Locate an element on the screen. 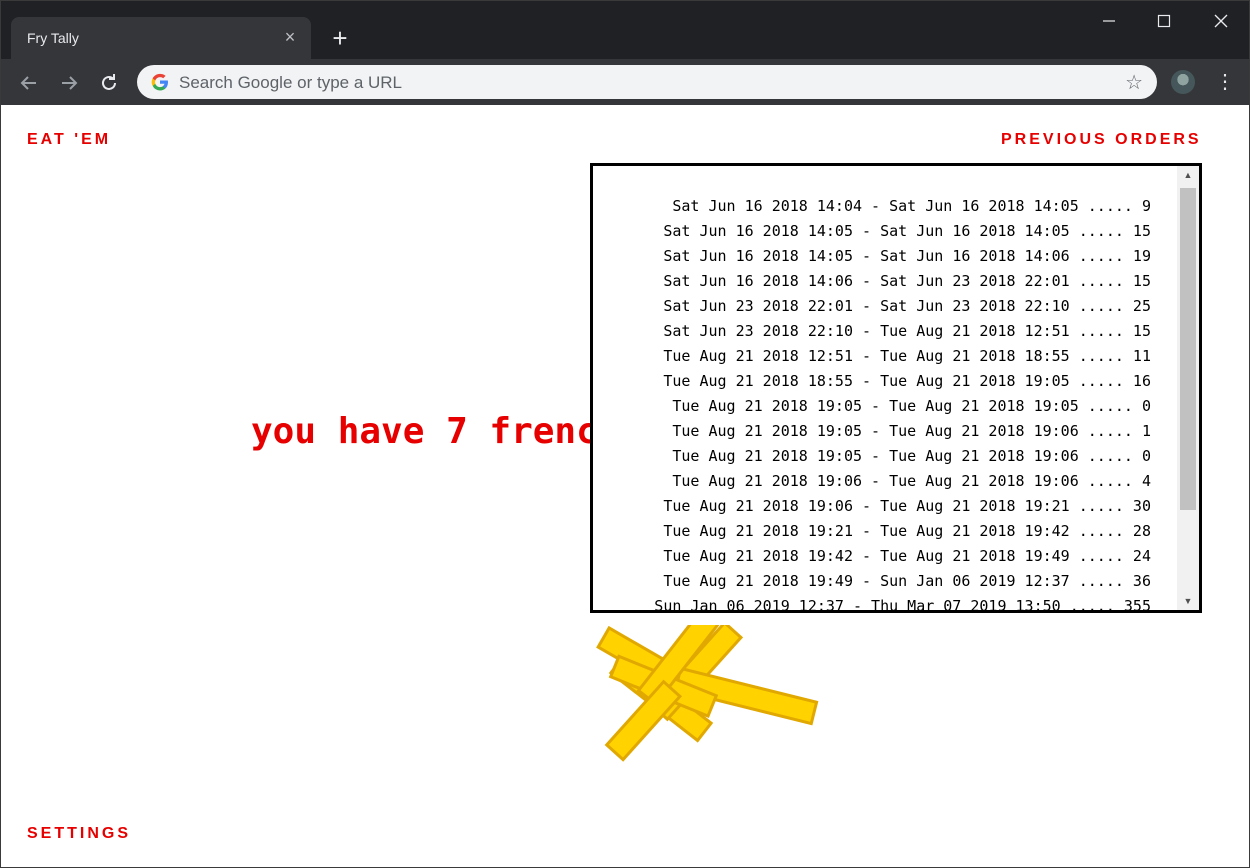 The width and height of the screenshot is (1250, 868). reload-icon is located at coordinates (109, 83).